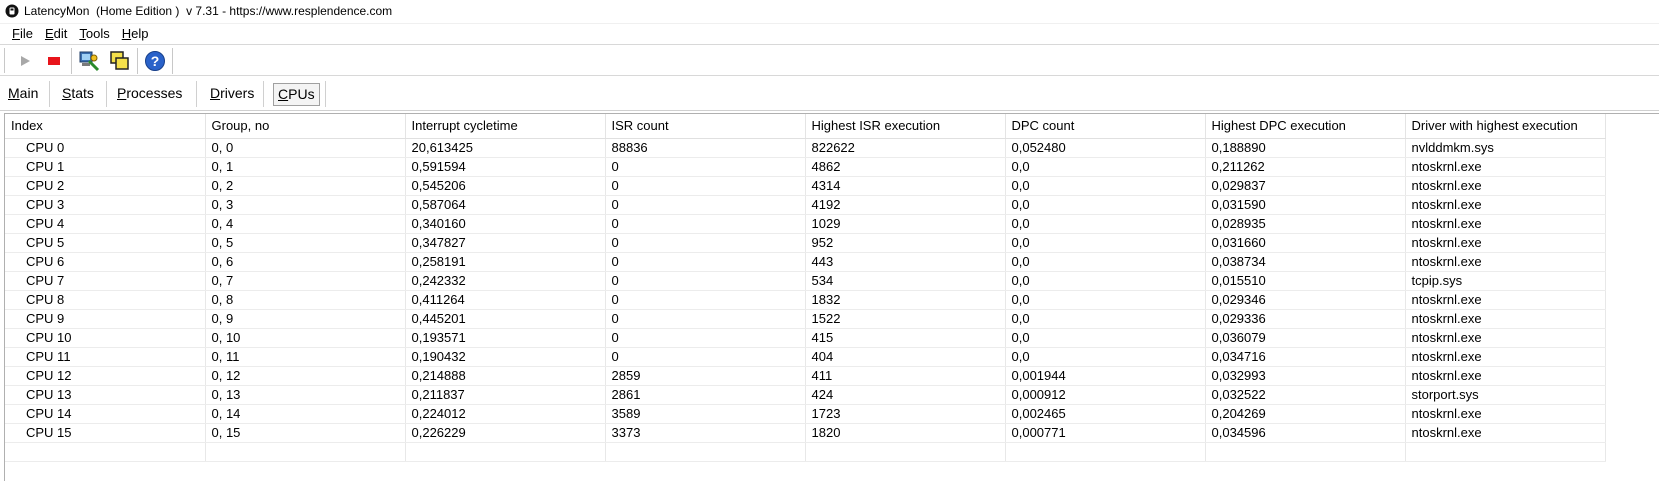 This screenshot has height=481, width=1659. What do you see at coordinates (1505, 395) in the screenshot?
I see `cell-driver: storport.sys` at bounding box center [1505, 395].